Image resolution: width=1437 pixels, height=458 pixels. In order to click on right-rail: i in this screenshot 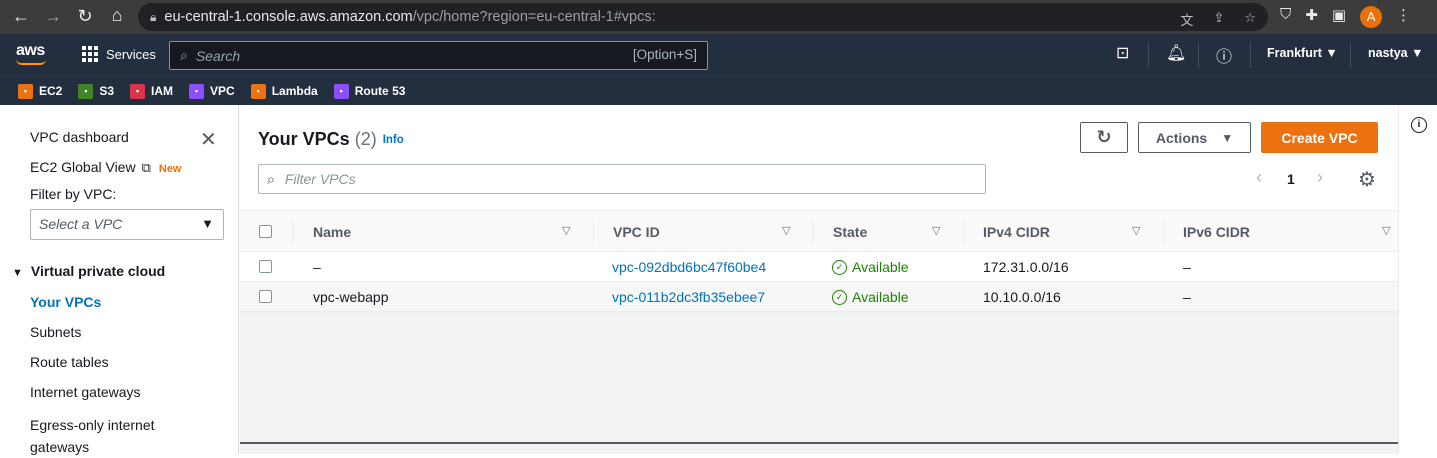, I will do `click(1417, 279)`.